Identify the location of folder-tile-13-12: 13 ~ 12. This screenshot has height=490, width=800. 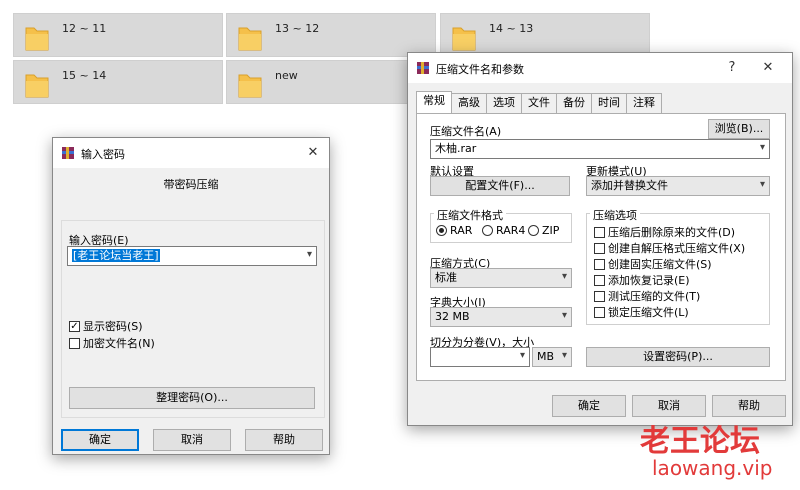
(331, 35).